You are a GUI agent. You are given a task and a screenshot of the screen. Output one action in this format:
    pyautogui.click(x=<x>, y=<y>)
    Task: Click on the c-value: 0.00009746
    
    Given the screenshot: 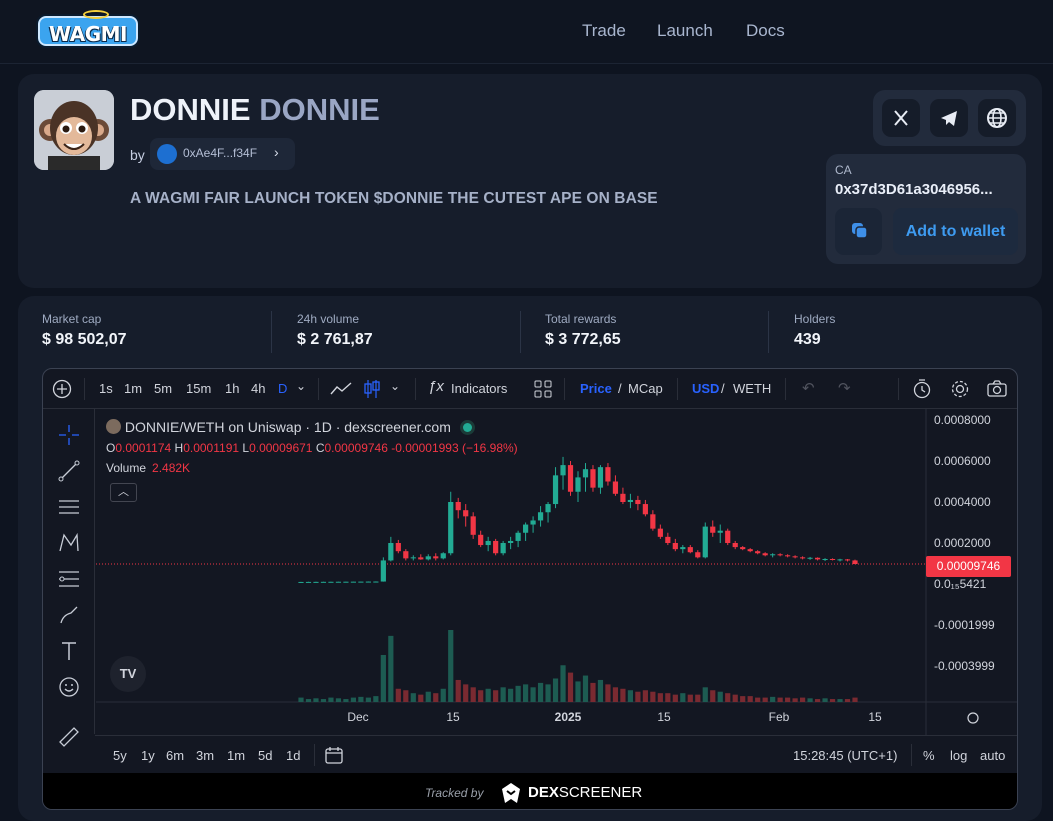 What is the action you would take?
    pyautogui.click(x=356, y=448)
    